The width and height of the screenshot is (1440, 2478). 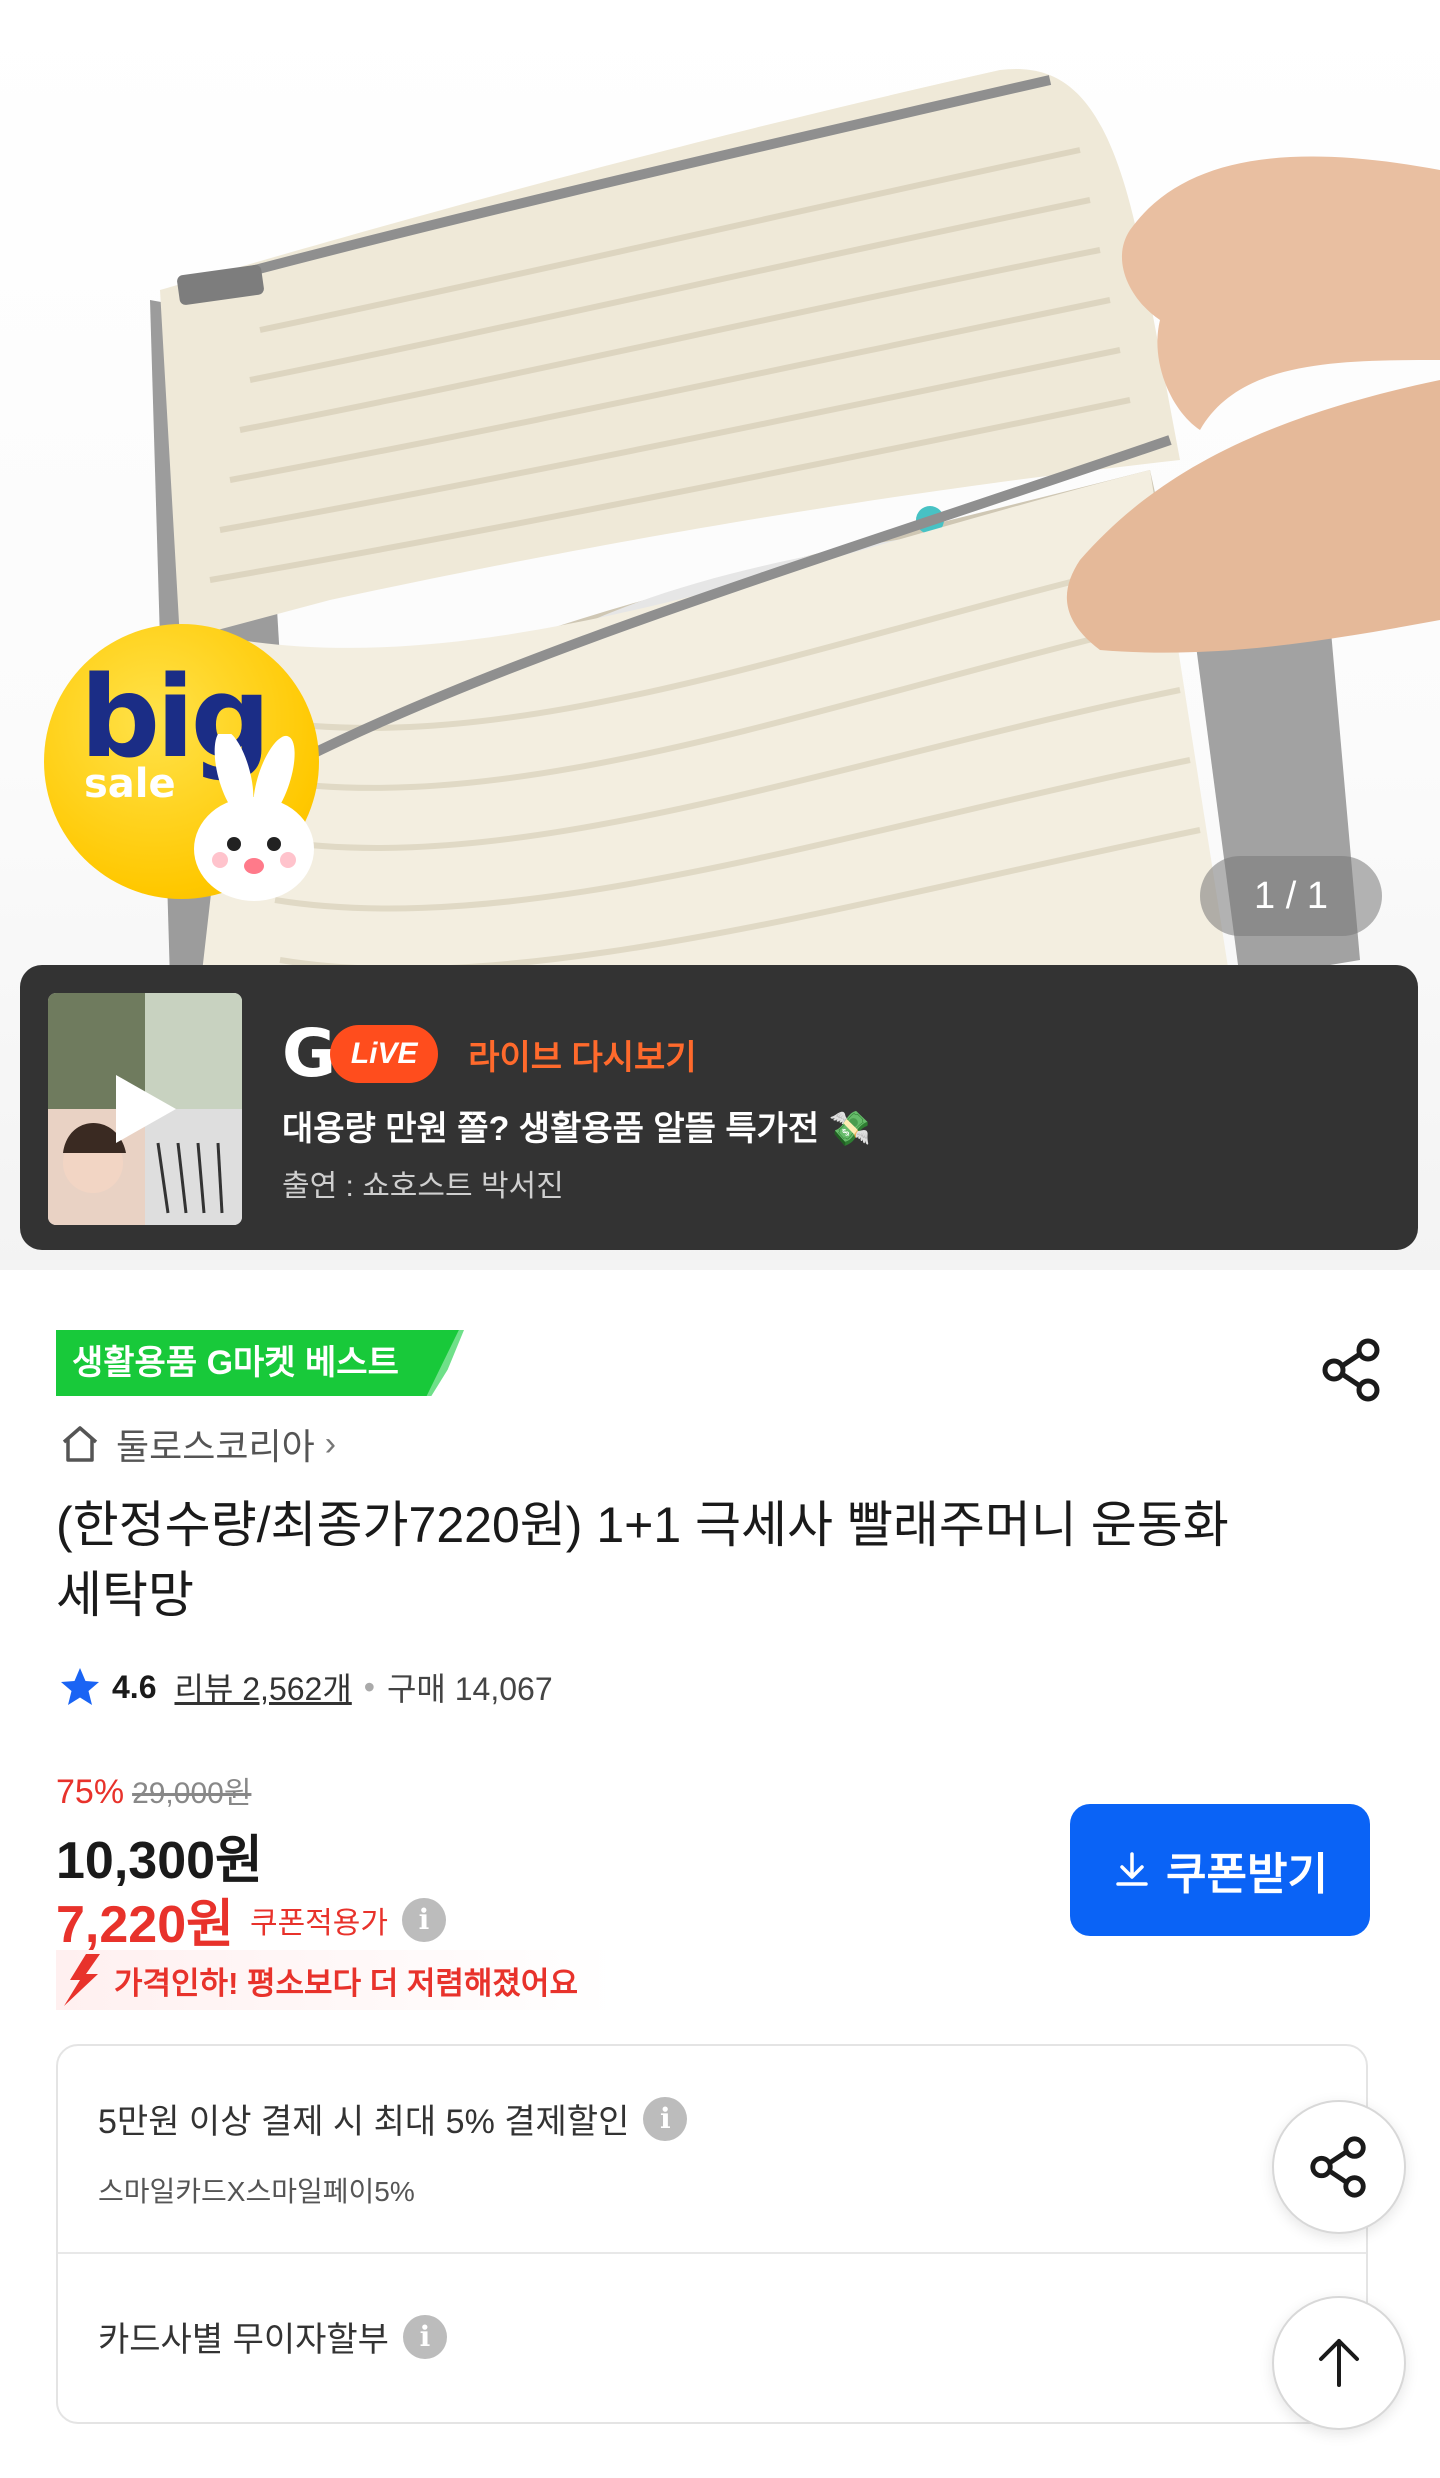 I want to click on best-badge: 생활용품 G마켓 베스트, so click(x=257, y=1363).